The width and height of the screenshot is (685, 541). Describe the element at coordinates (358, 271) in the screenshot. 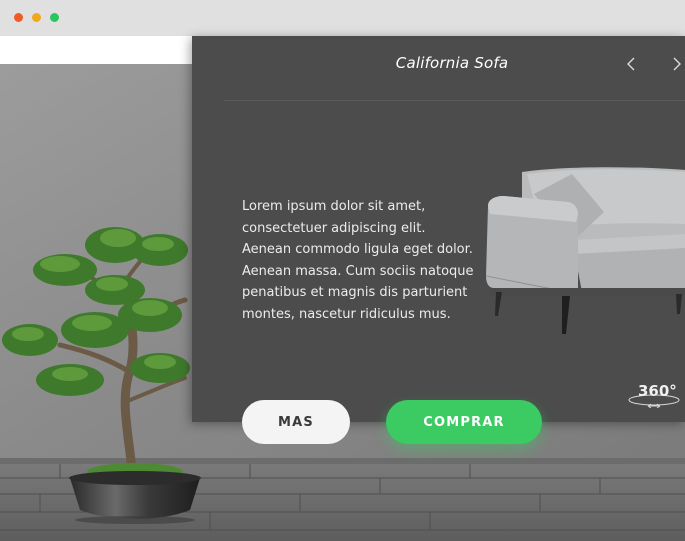

I see `description-line: Aenean massa. Cum sociis natoque` at that location.